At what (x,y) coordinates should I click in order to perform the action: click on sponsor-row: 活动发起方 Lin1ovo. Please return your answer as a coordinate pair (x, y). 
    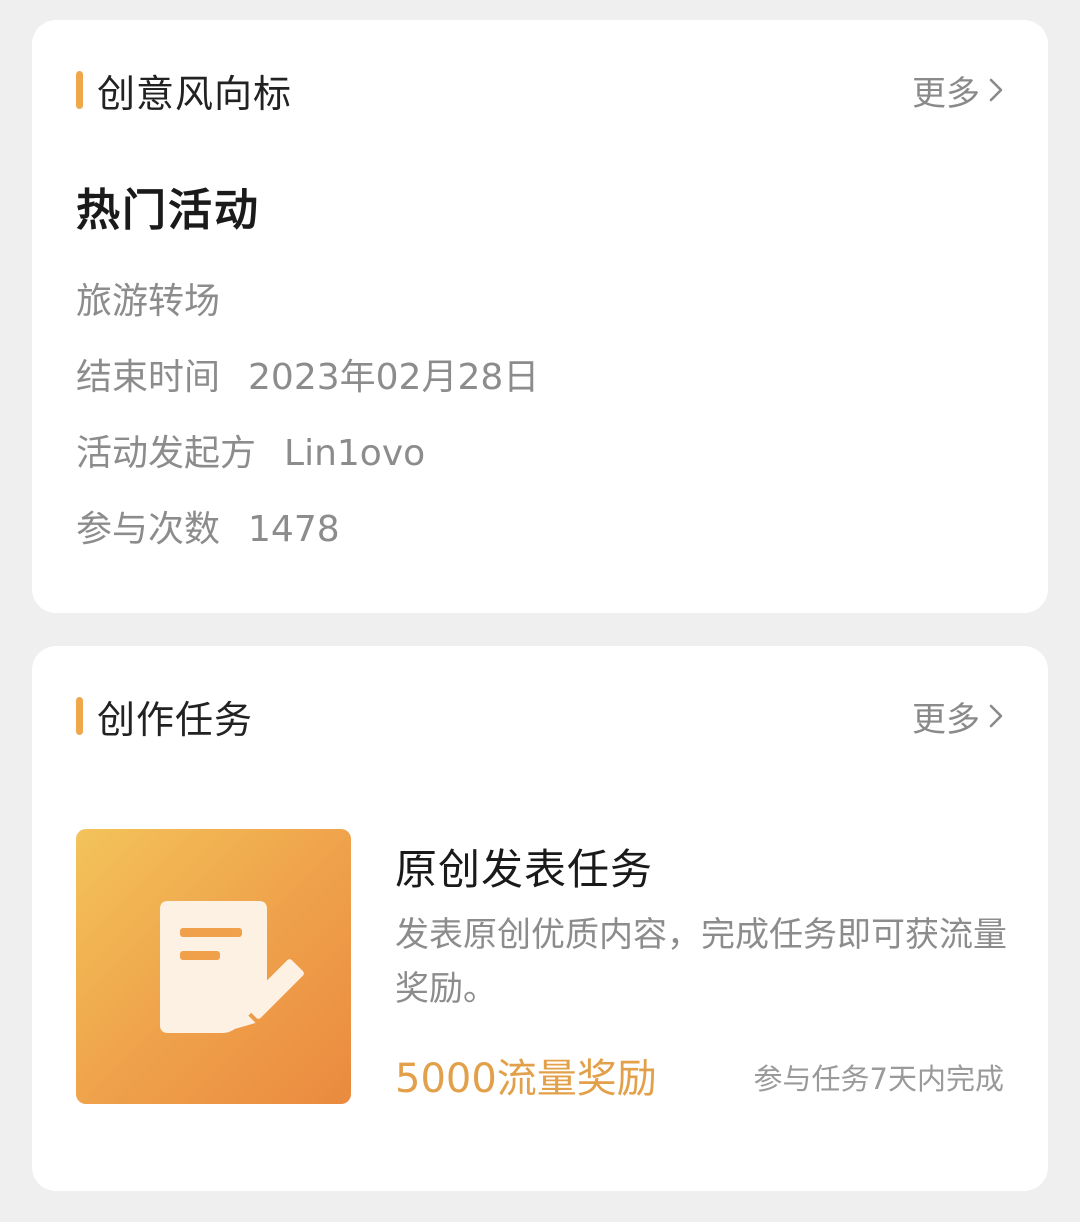
    Looking at the image, I should click on (250, 450).